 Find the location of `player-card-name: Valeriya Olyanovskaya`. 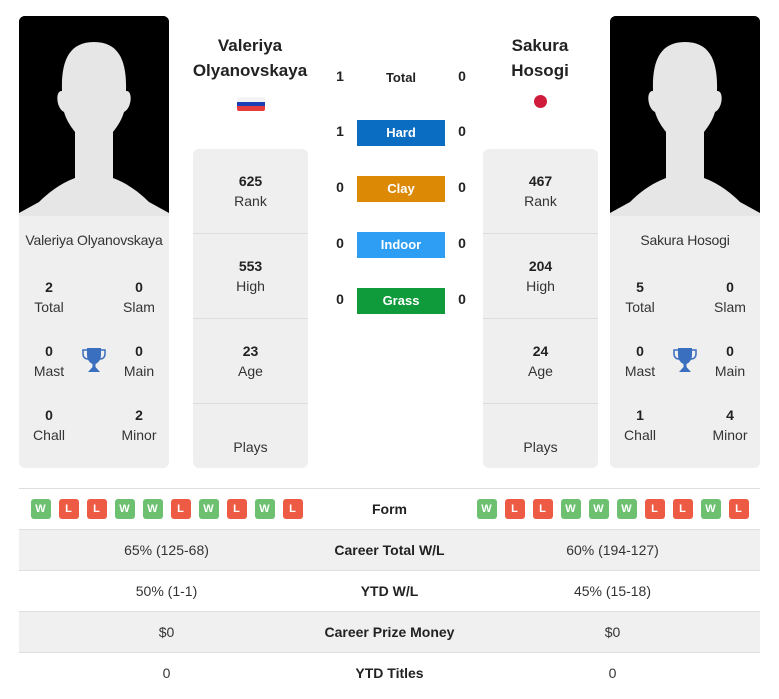

player-card-name: Valeriya Olyanovskaya is located at coordinates (94, 240).